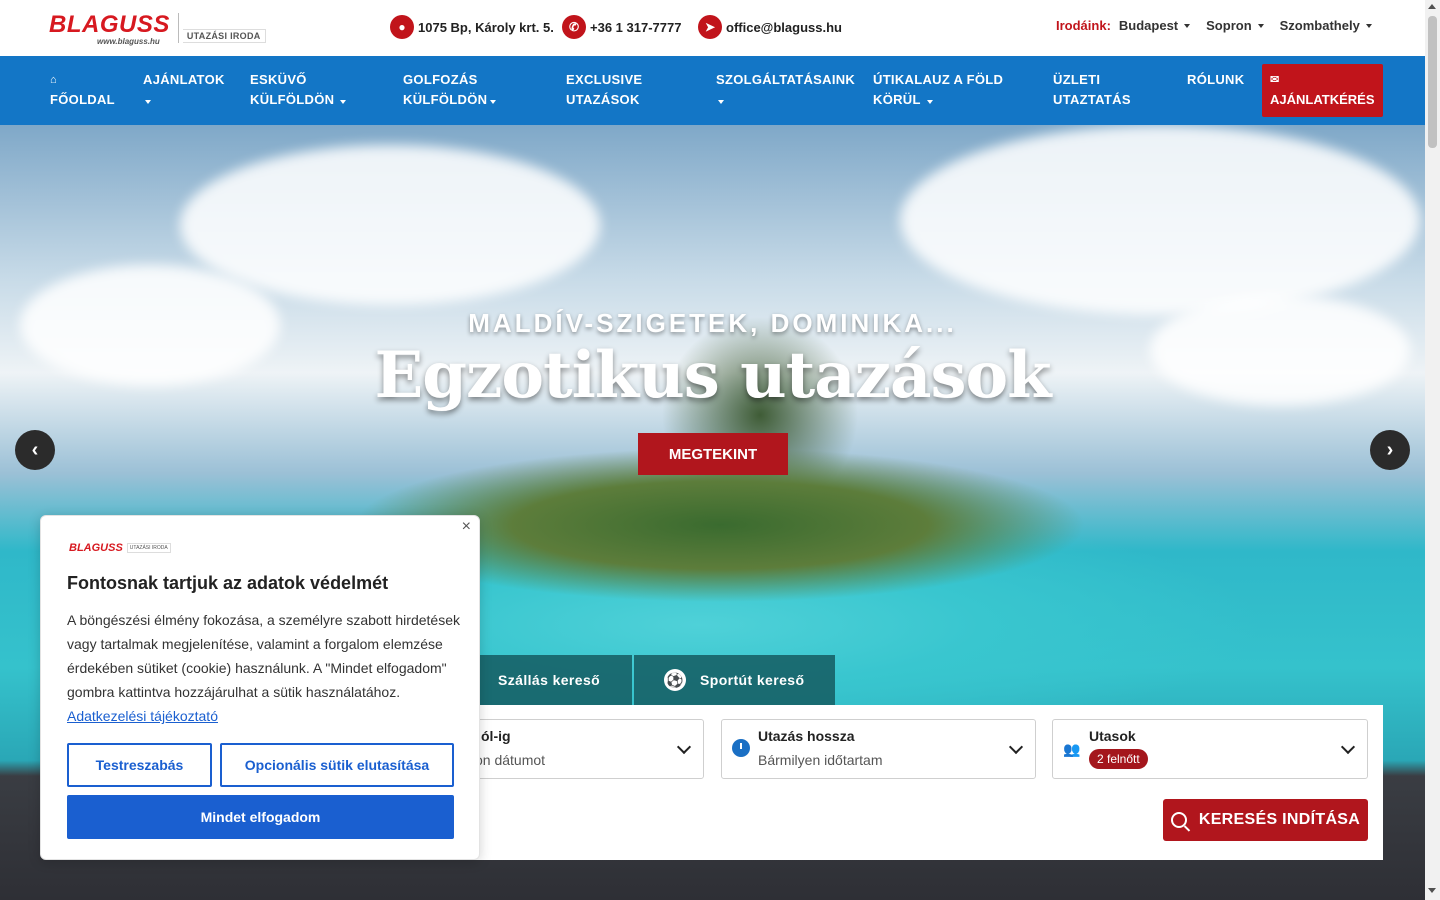  I want to click on envelope-icon: ✉, so click(1275, 80).